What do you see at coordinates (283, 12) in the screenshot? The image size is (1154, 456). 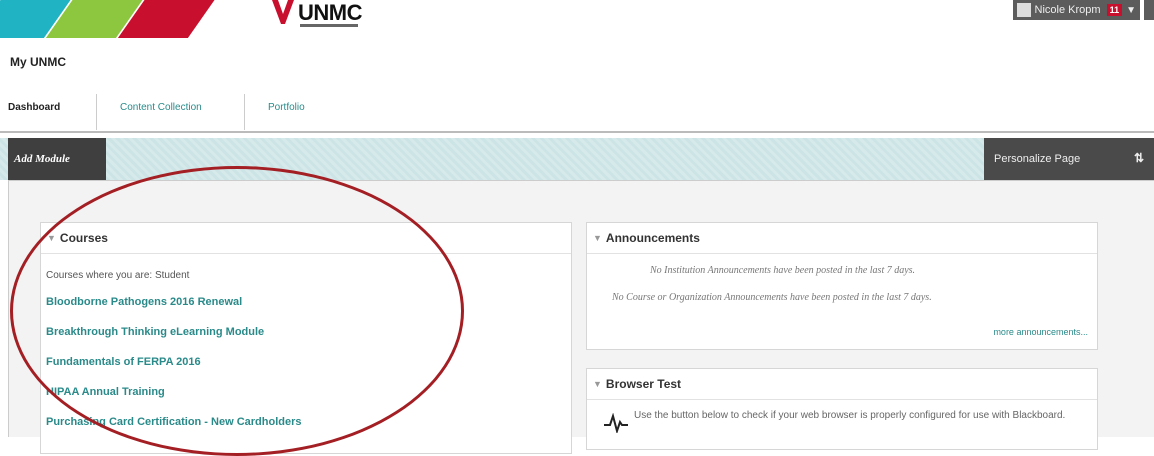 I see `unmc-shield-icon` at bounding box center [283, 12].